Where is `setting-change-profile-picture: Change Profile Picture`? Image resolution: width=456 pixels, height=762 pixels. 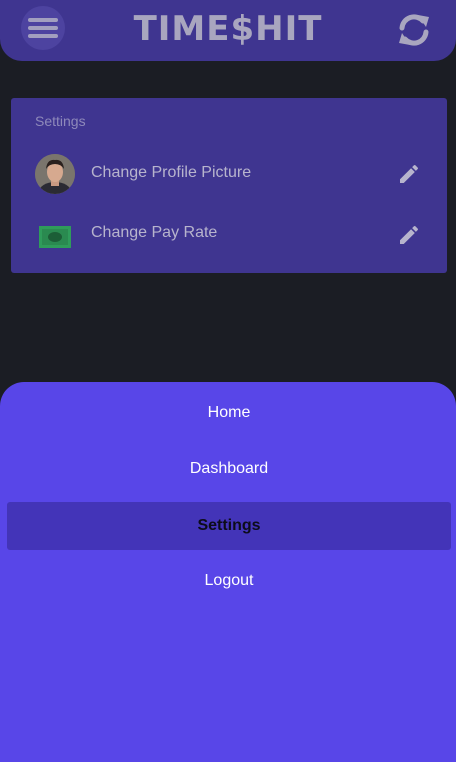 setting-change-profile-picture: Change Profile Picture is located at coordinates (229, 174).